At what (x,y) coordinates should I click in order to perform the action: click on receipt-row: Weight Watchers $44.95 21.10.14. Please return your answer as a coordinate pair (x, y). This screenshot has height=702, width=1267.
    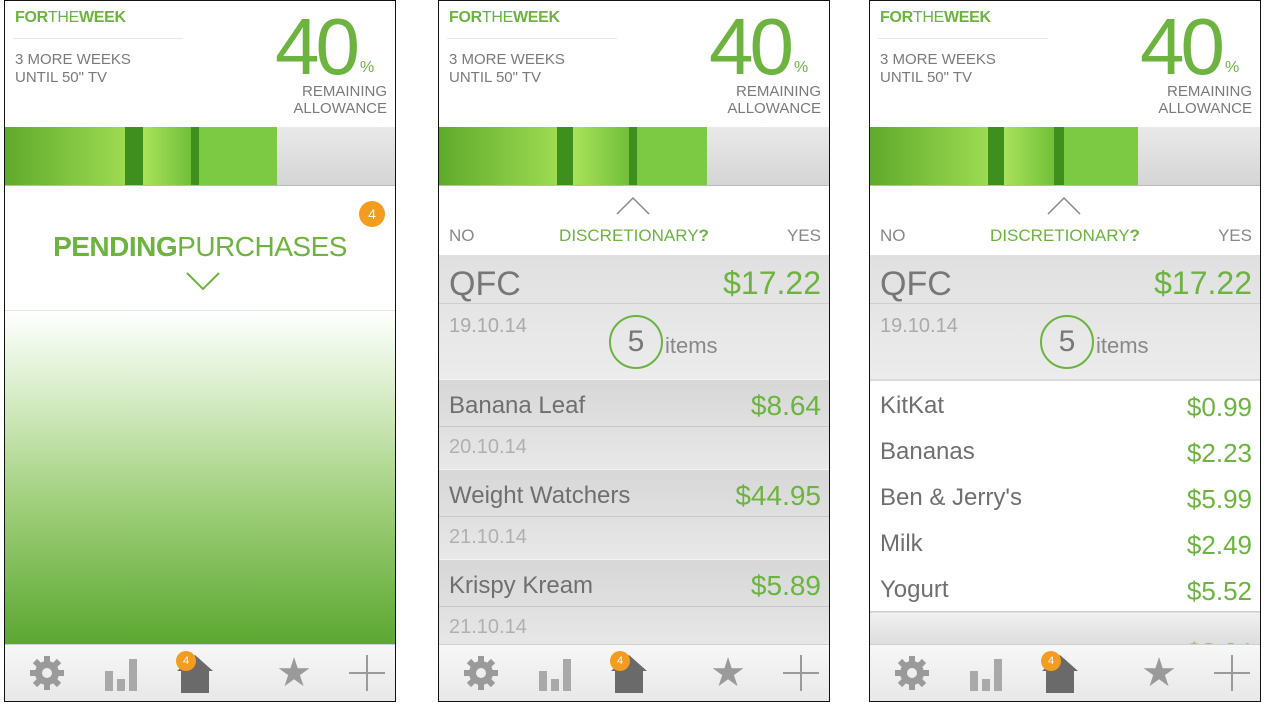
    Looking at the image, I should click on (634, 514).